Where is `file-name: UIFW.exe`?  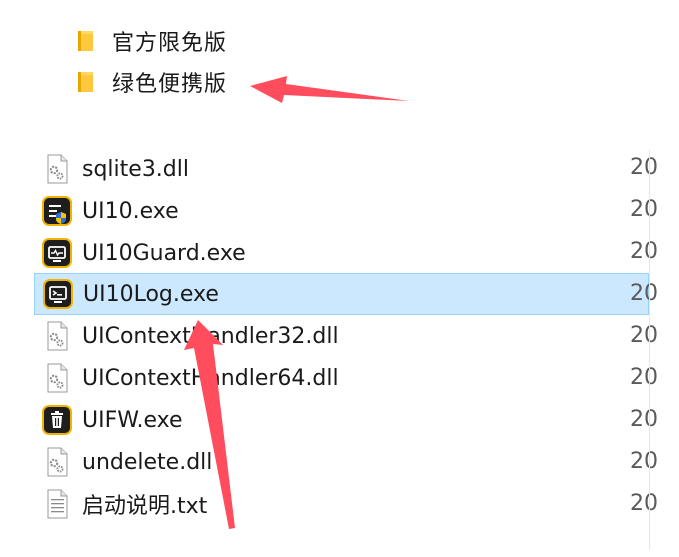
file-name: UIFW.exe is located at coordinates (132, 420).